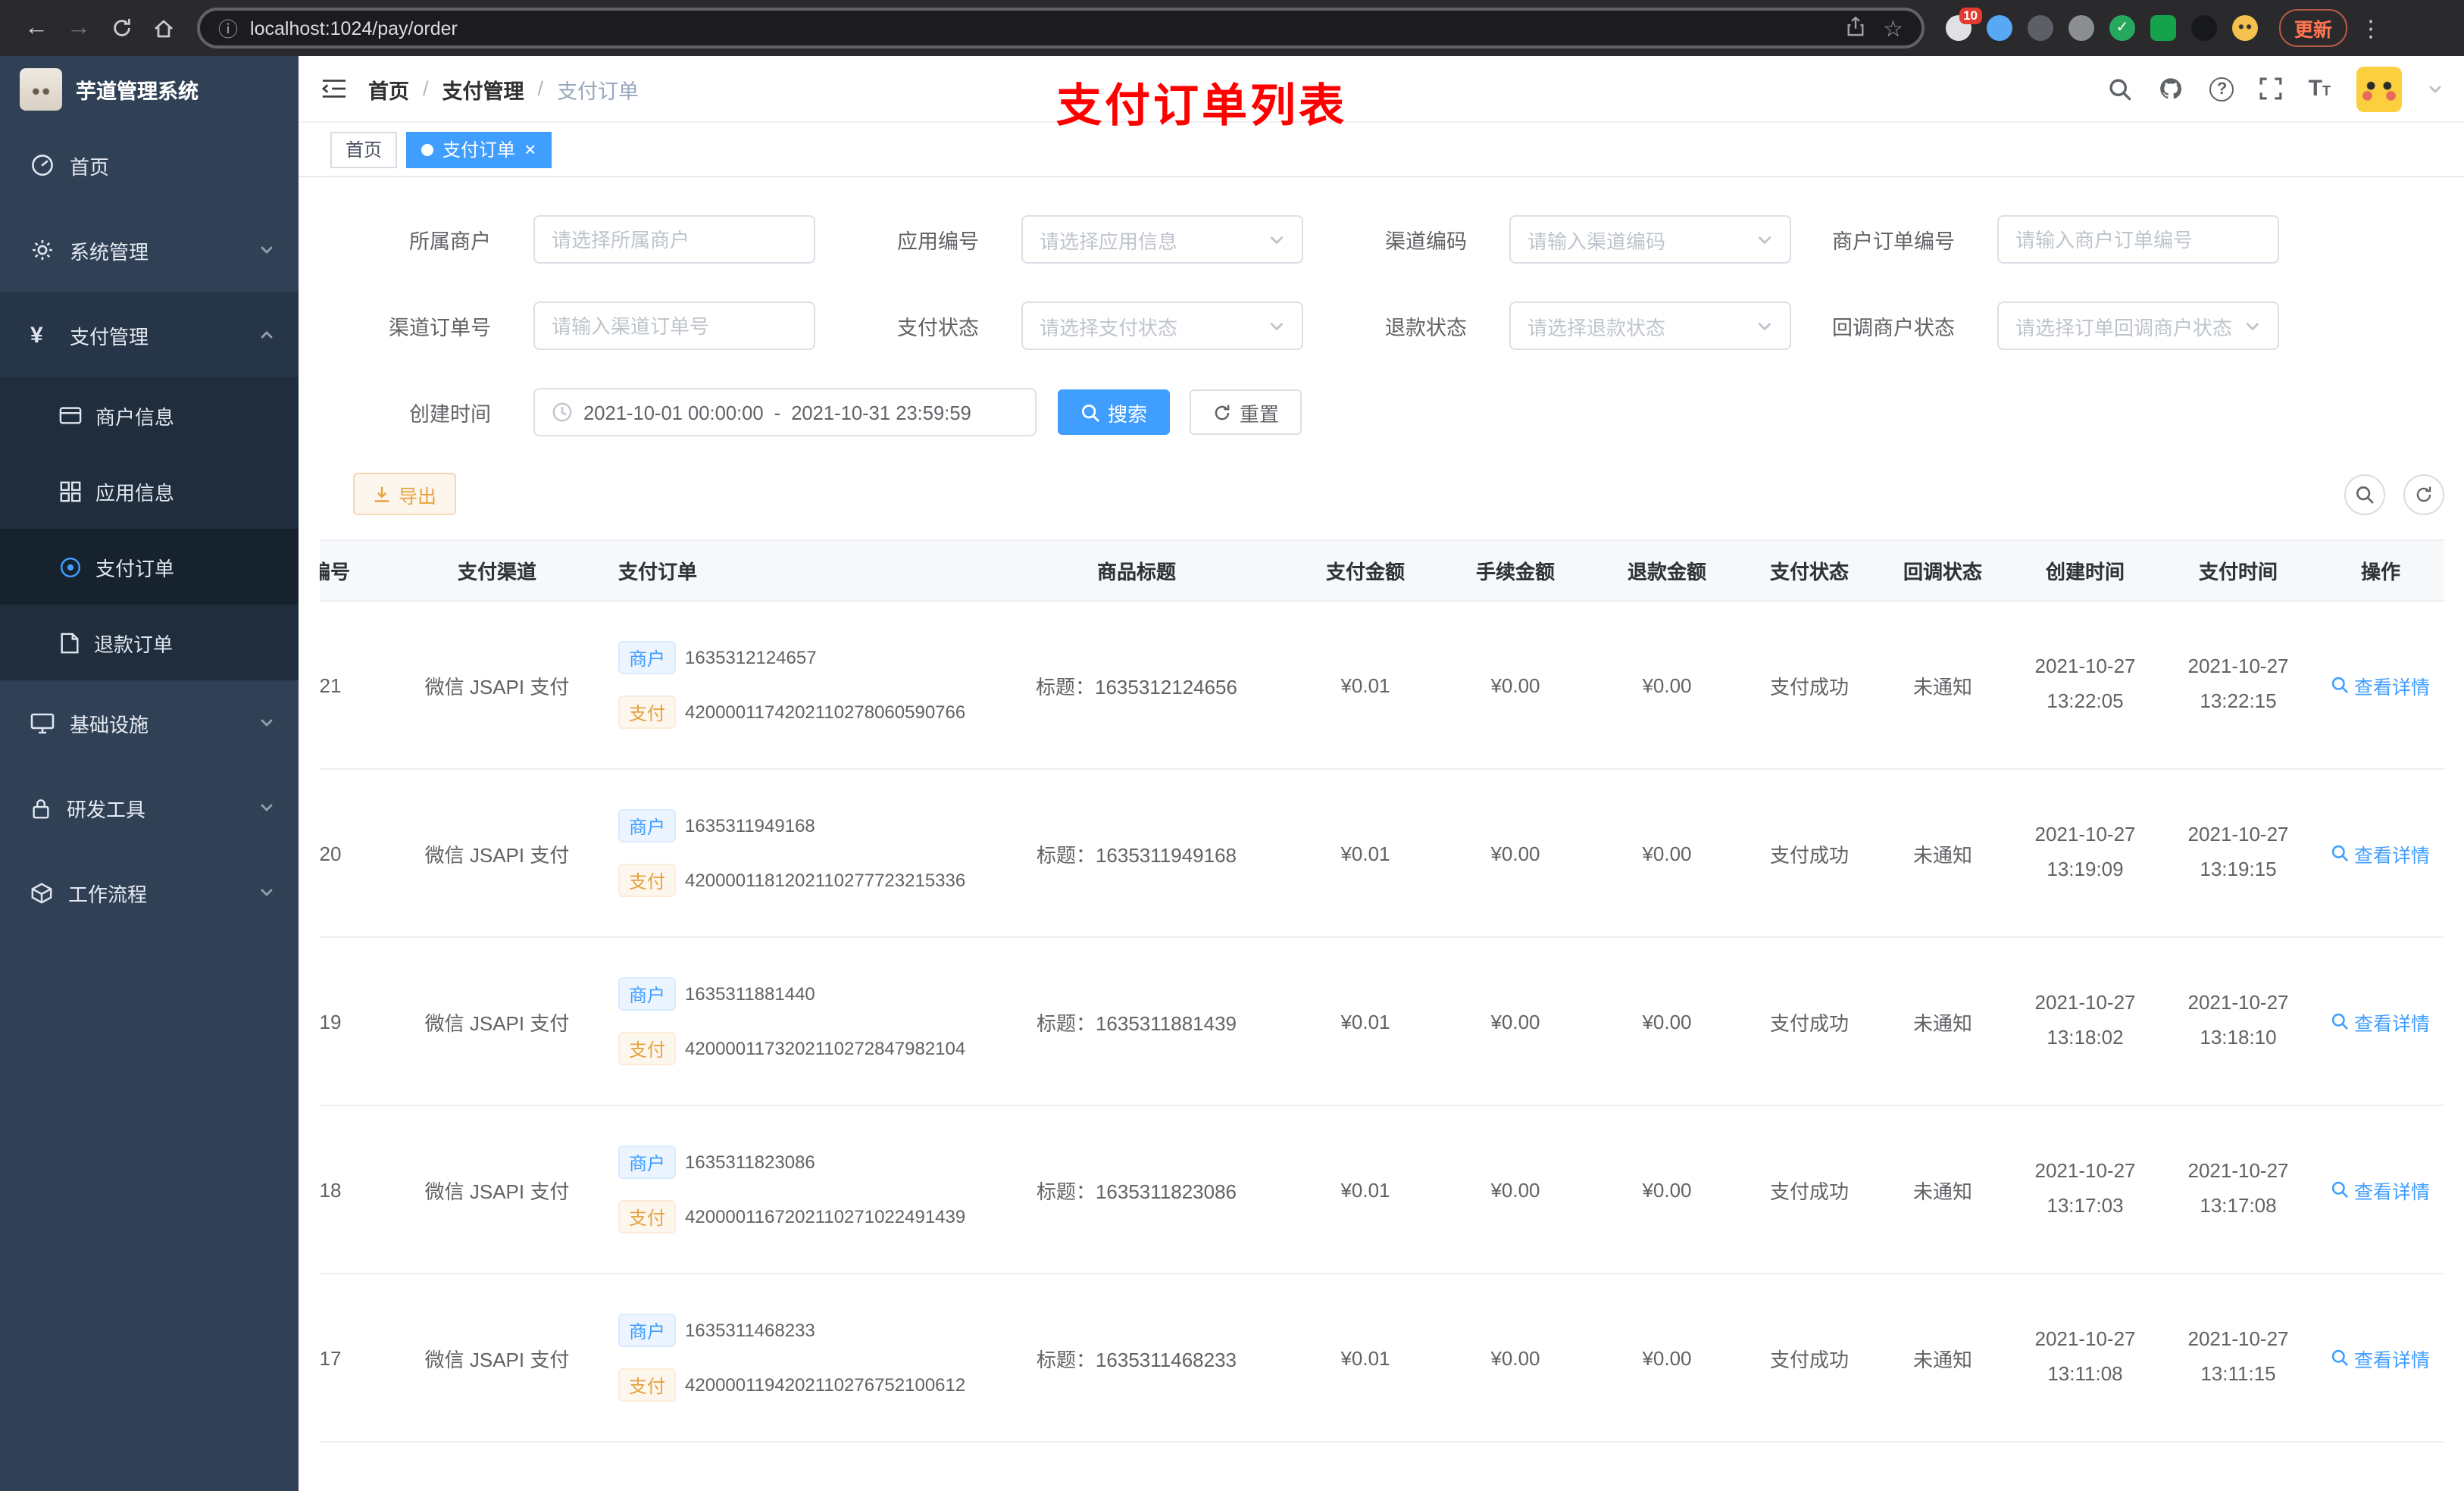  Describe the element at coordinates (2221, 89) in the screenshot. I see `help-icon` at that location.